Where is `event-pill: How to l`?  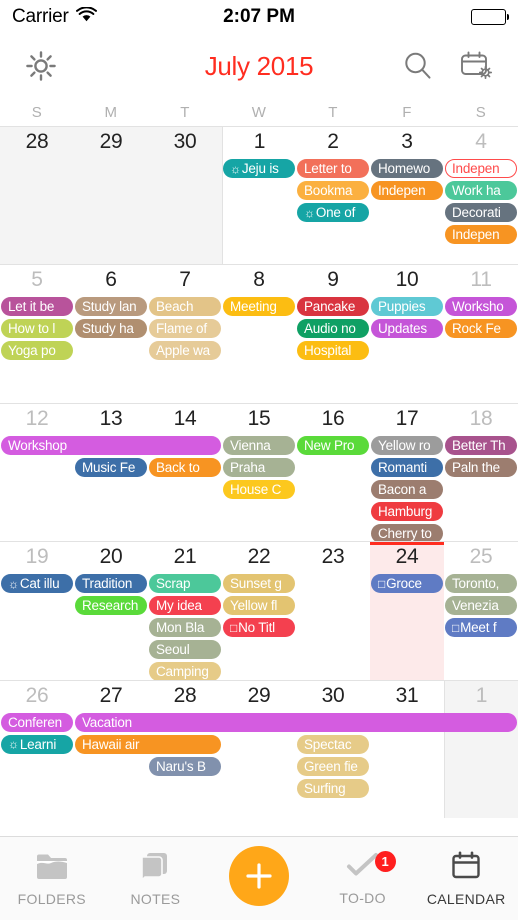
event-pill: How to l is located at coordinates (37, 329).